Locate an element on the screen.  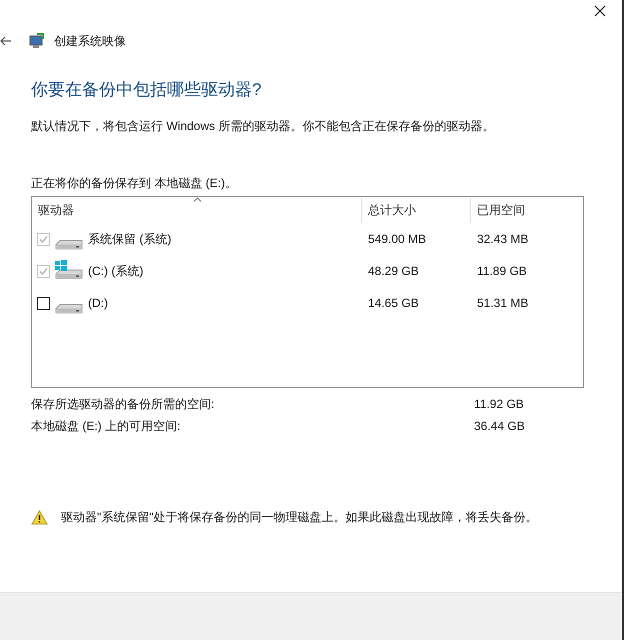
windows-drive-icon is located at coordinates (69, 271).